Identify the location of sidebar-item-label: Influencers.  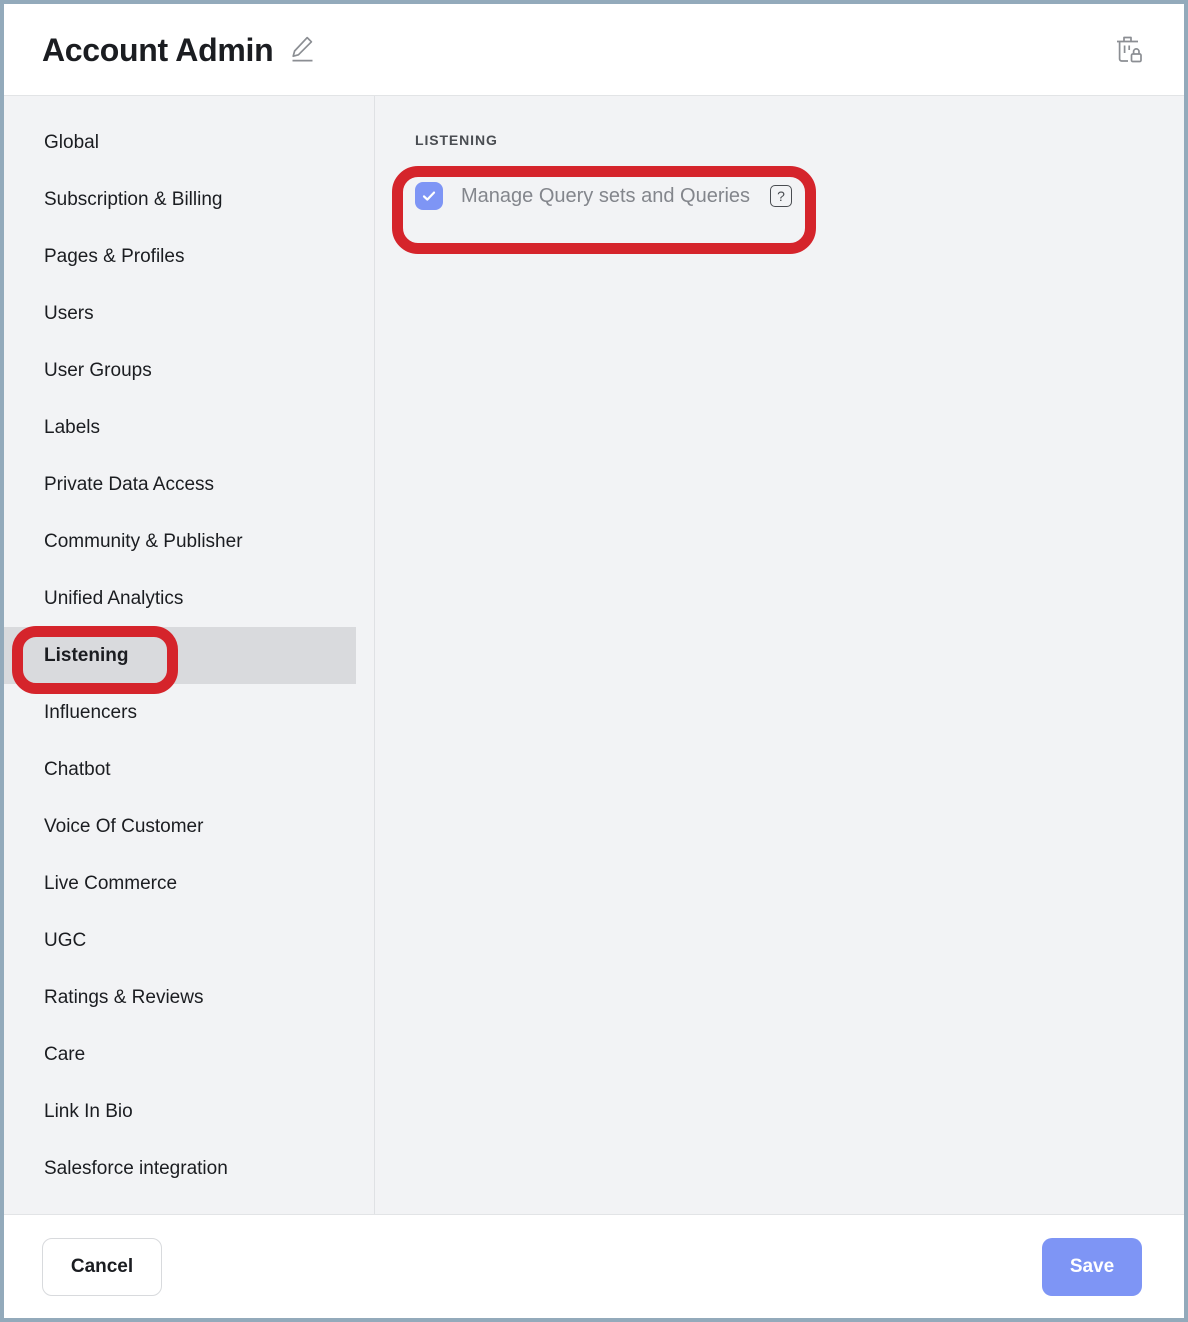
(90, 712).